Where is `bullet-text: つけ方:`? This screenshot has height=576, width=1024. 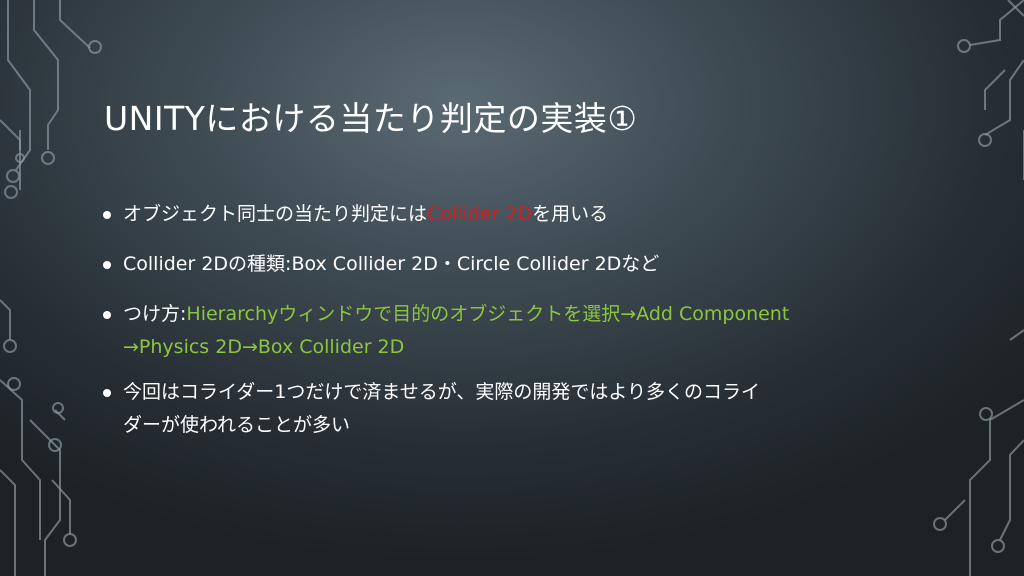 bullet-text: つけ方: is located at coordinates (155, 314).